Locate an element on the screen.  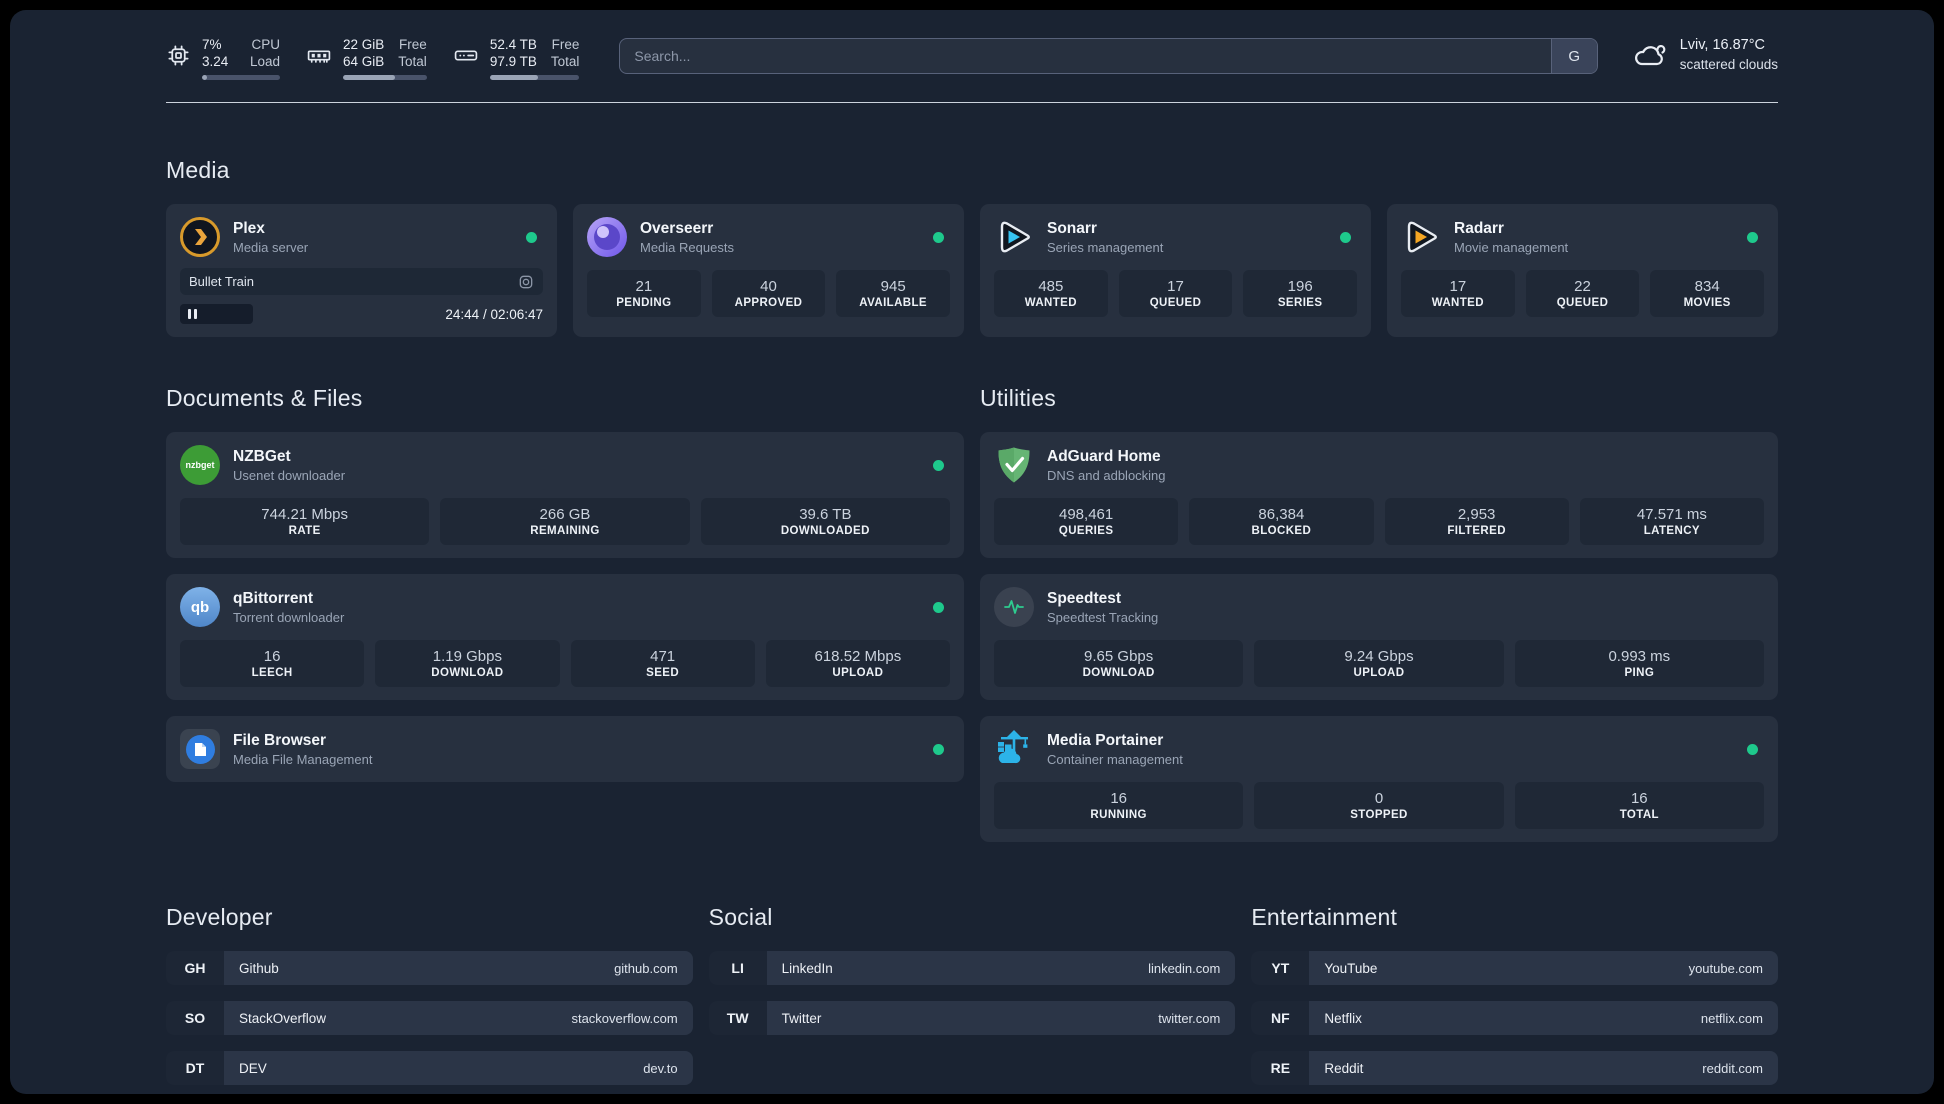
sonarr-icon is located at coordinates (1014, 237).